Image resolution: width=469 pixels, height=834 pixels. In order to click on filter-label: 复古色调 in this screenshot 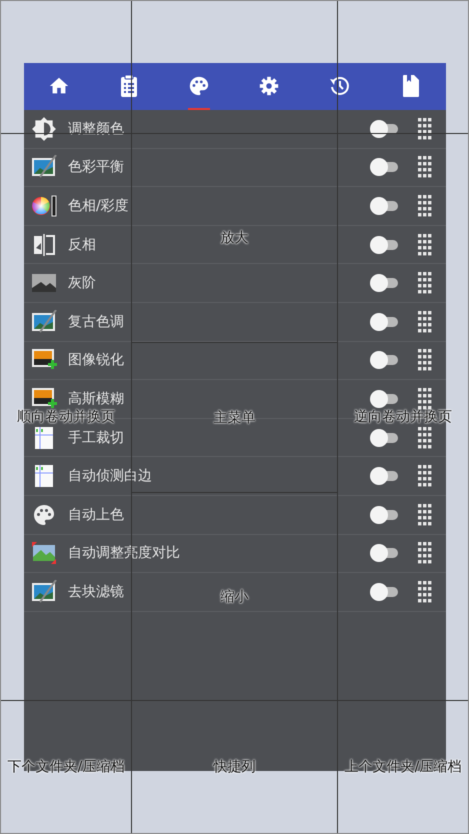, I will do `click(96, 321)`.